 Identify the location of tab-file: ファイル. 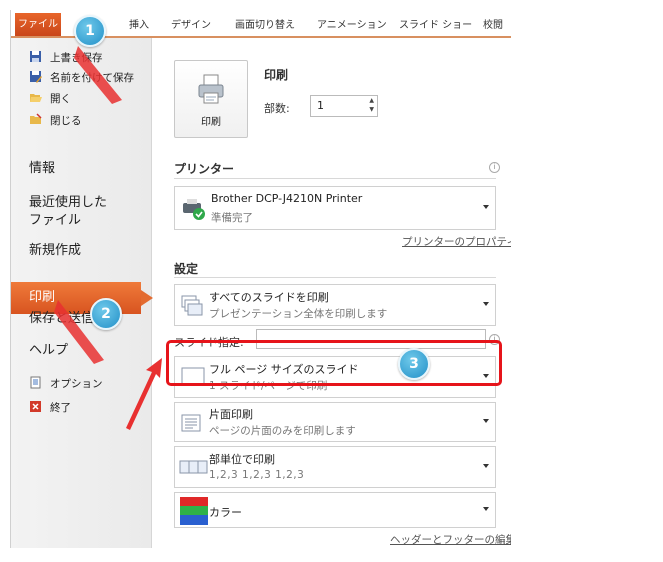
(38, 24).